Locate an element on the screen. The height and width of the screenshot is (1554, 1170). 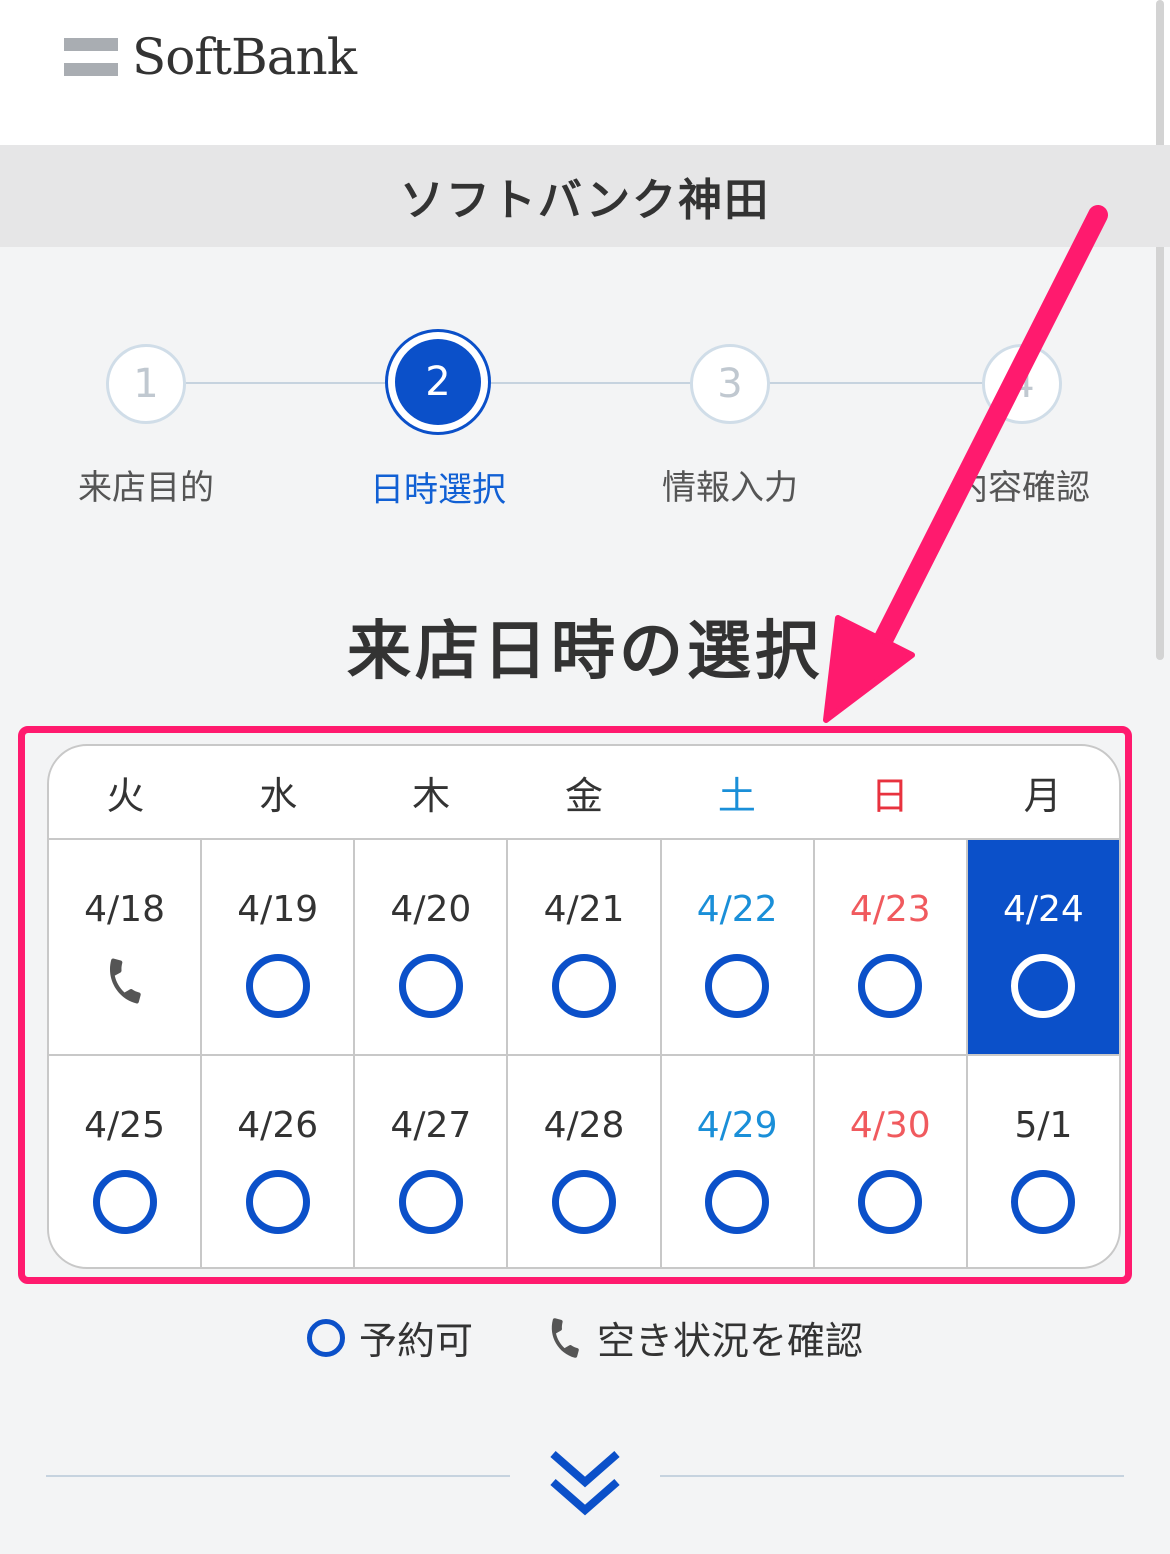
step-4-number: 4 is located at coordinates (1022, 384).